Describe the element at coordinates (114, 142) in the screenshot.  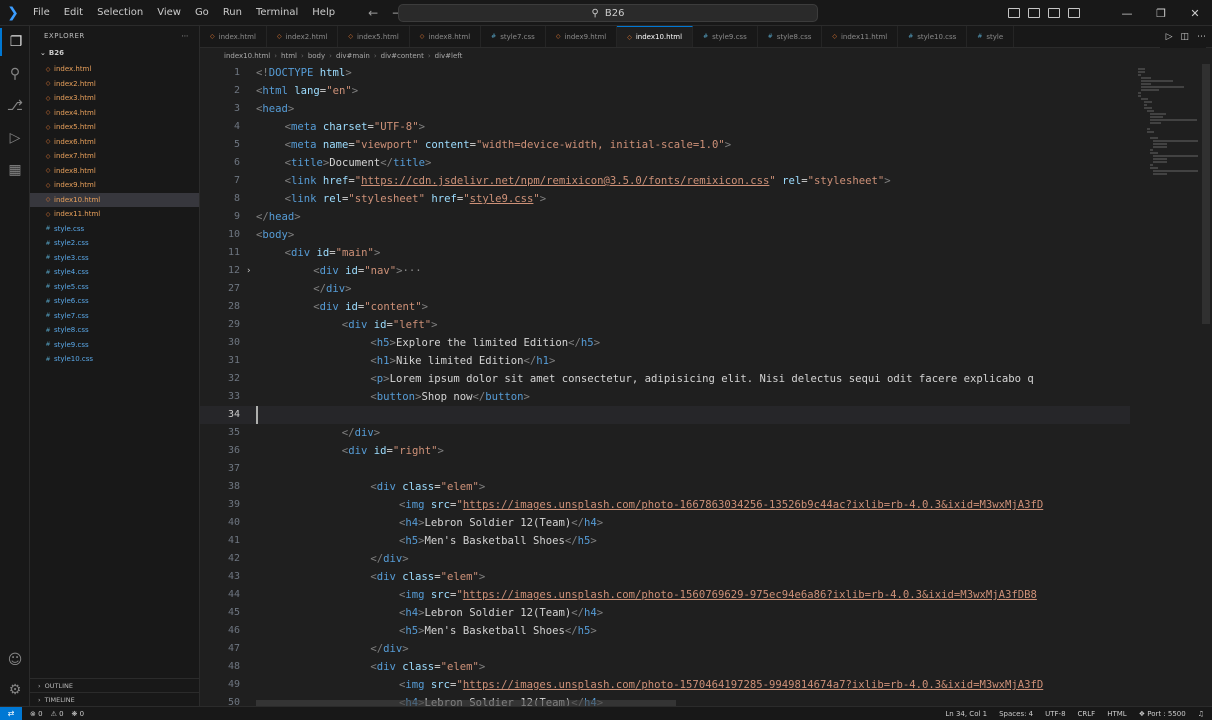
I see `file-item: ◇ index6.html` at that location.